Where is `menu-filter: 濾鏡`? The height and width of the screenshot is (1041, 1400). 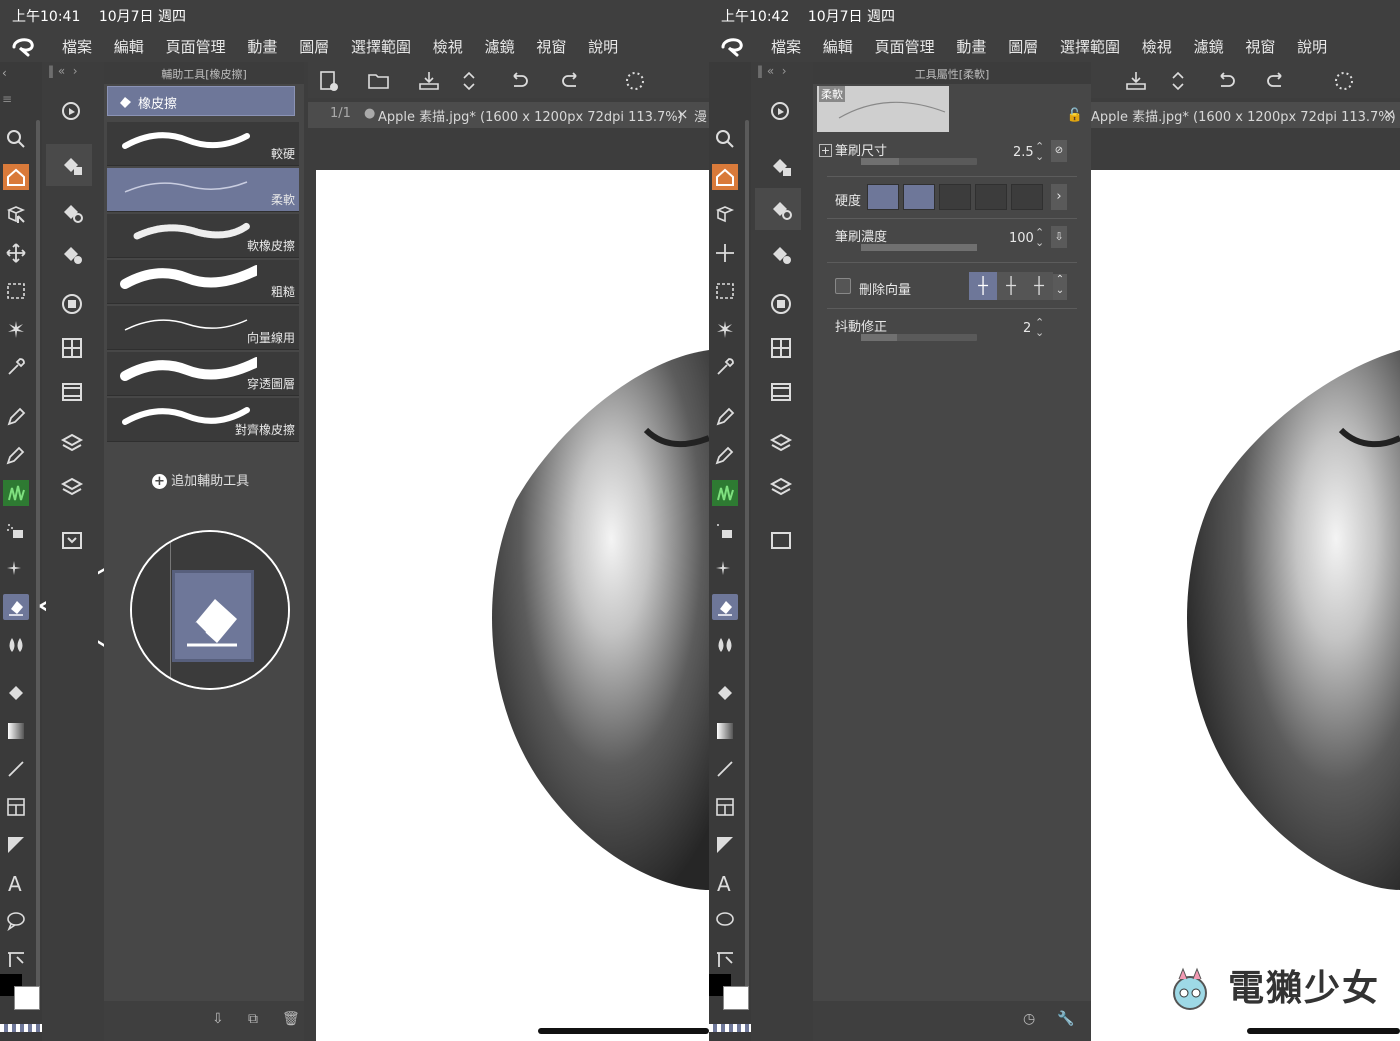 menu-filter: 濾鏡 is located at coordinates (500, 47).